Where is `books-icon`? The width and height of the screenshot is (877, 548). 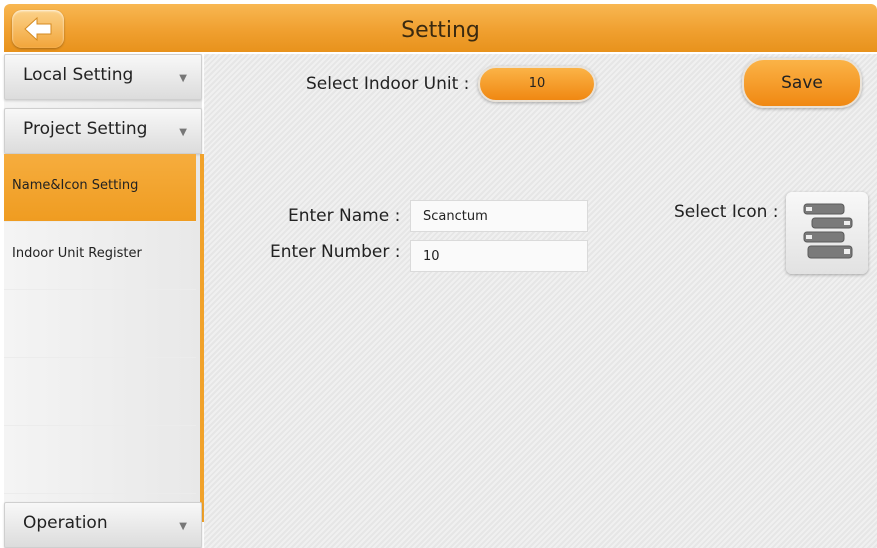
books-icon is located at coordinates (828, 231).